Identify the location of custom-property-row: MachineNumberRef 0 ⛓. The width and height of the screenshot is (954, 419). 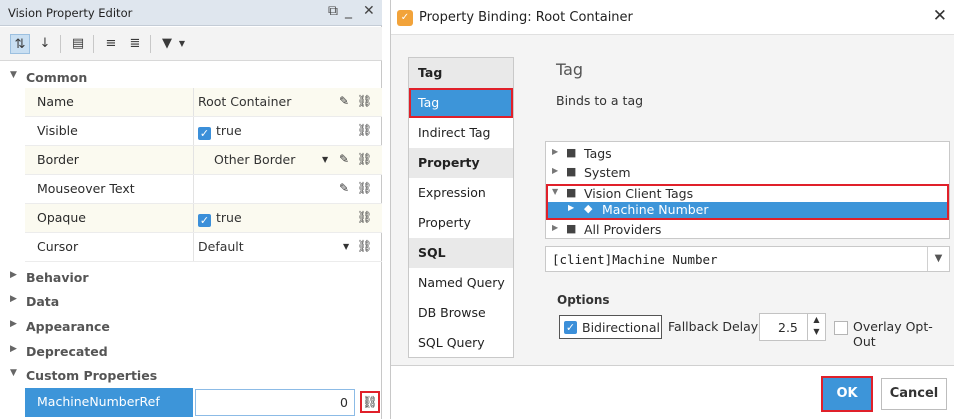
(203, 402).